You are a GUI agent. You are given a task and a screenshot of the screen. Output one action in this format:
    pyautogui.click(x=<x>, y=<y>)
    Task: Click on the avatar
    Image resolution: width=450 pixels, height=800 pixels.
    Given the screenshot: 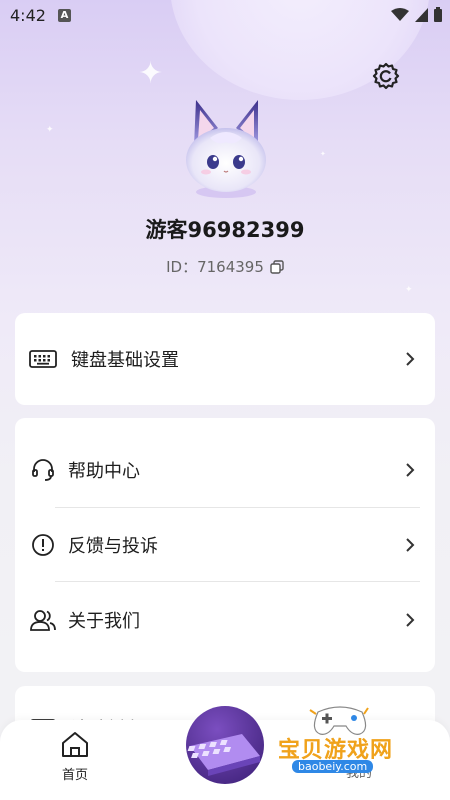 What is the action you would take?
    pyautogui.click(x=226, y=149)
    